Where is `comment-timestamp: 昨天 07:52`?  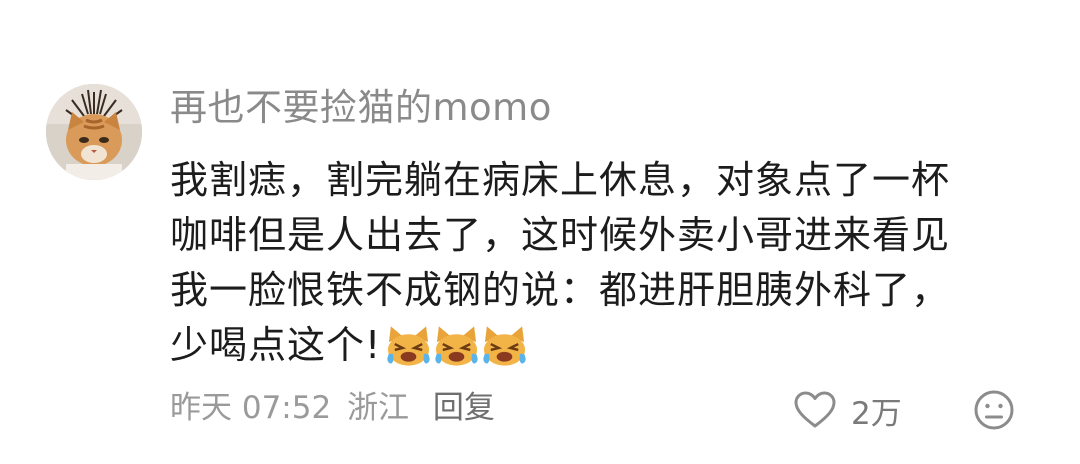
comment-timestamp: 昨天 07:52 is located at coordinates (251, 408).